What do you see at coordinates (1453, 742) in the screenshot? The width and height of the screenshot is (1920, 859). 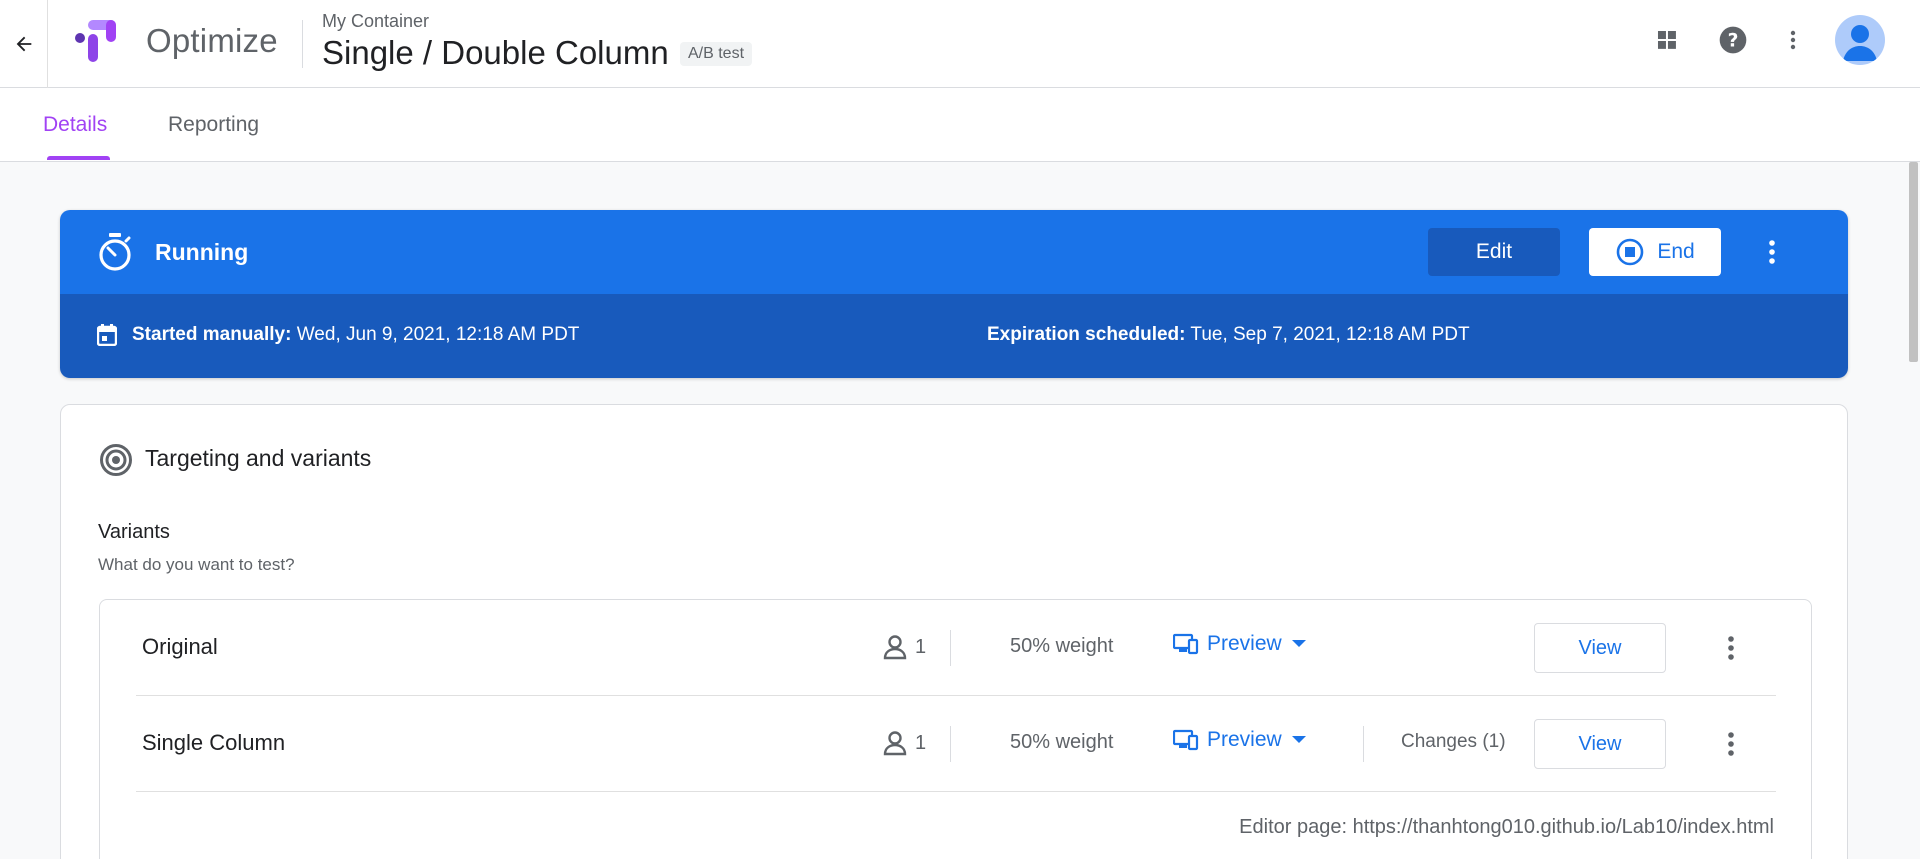 I see `changes-link: Changes (1)` at bounding box center [1453, 742].